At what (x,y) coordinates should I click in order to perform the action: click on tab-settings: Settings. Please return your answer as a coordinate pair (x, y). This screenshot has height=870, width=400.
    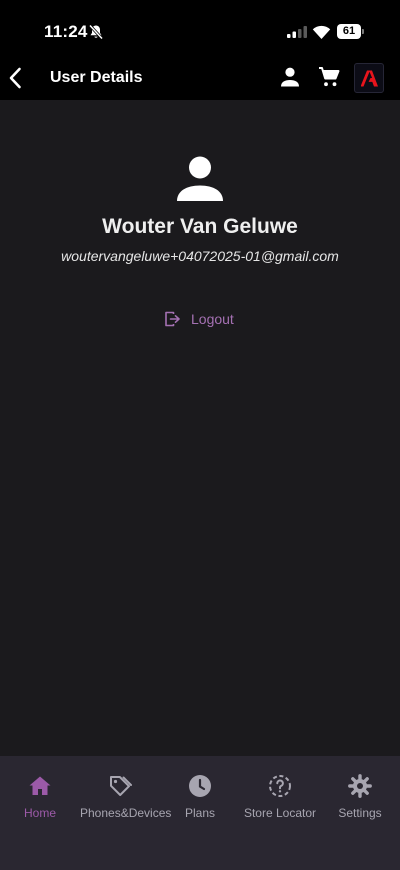
    Looking at the image, I should click on (360, 801).